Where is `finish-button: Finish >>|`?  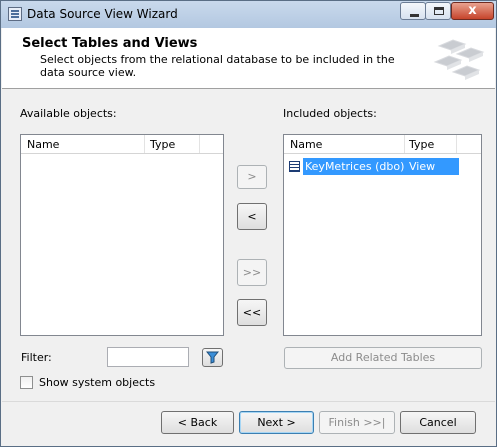 finish-button: Finish >>| is located at coordinates (357, 422).